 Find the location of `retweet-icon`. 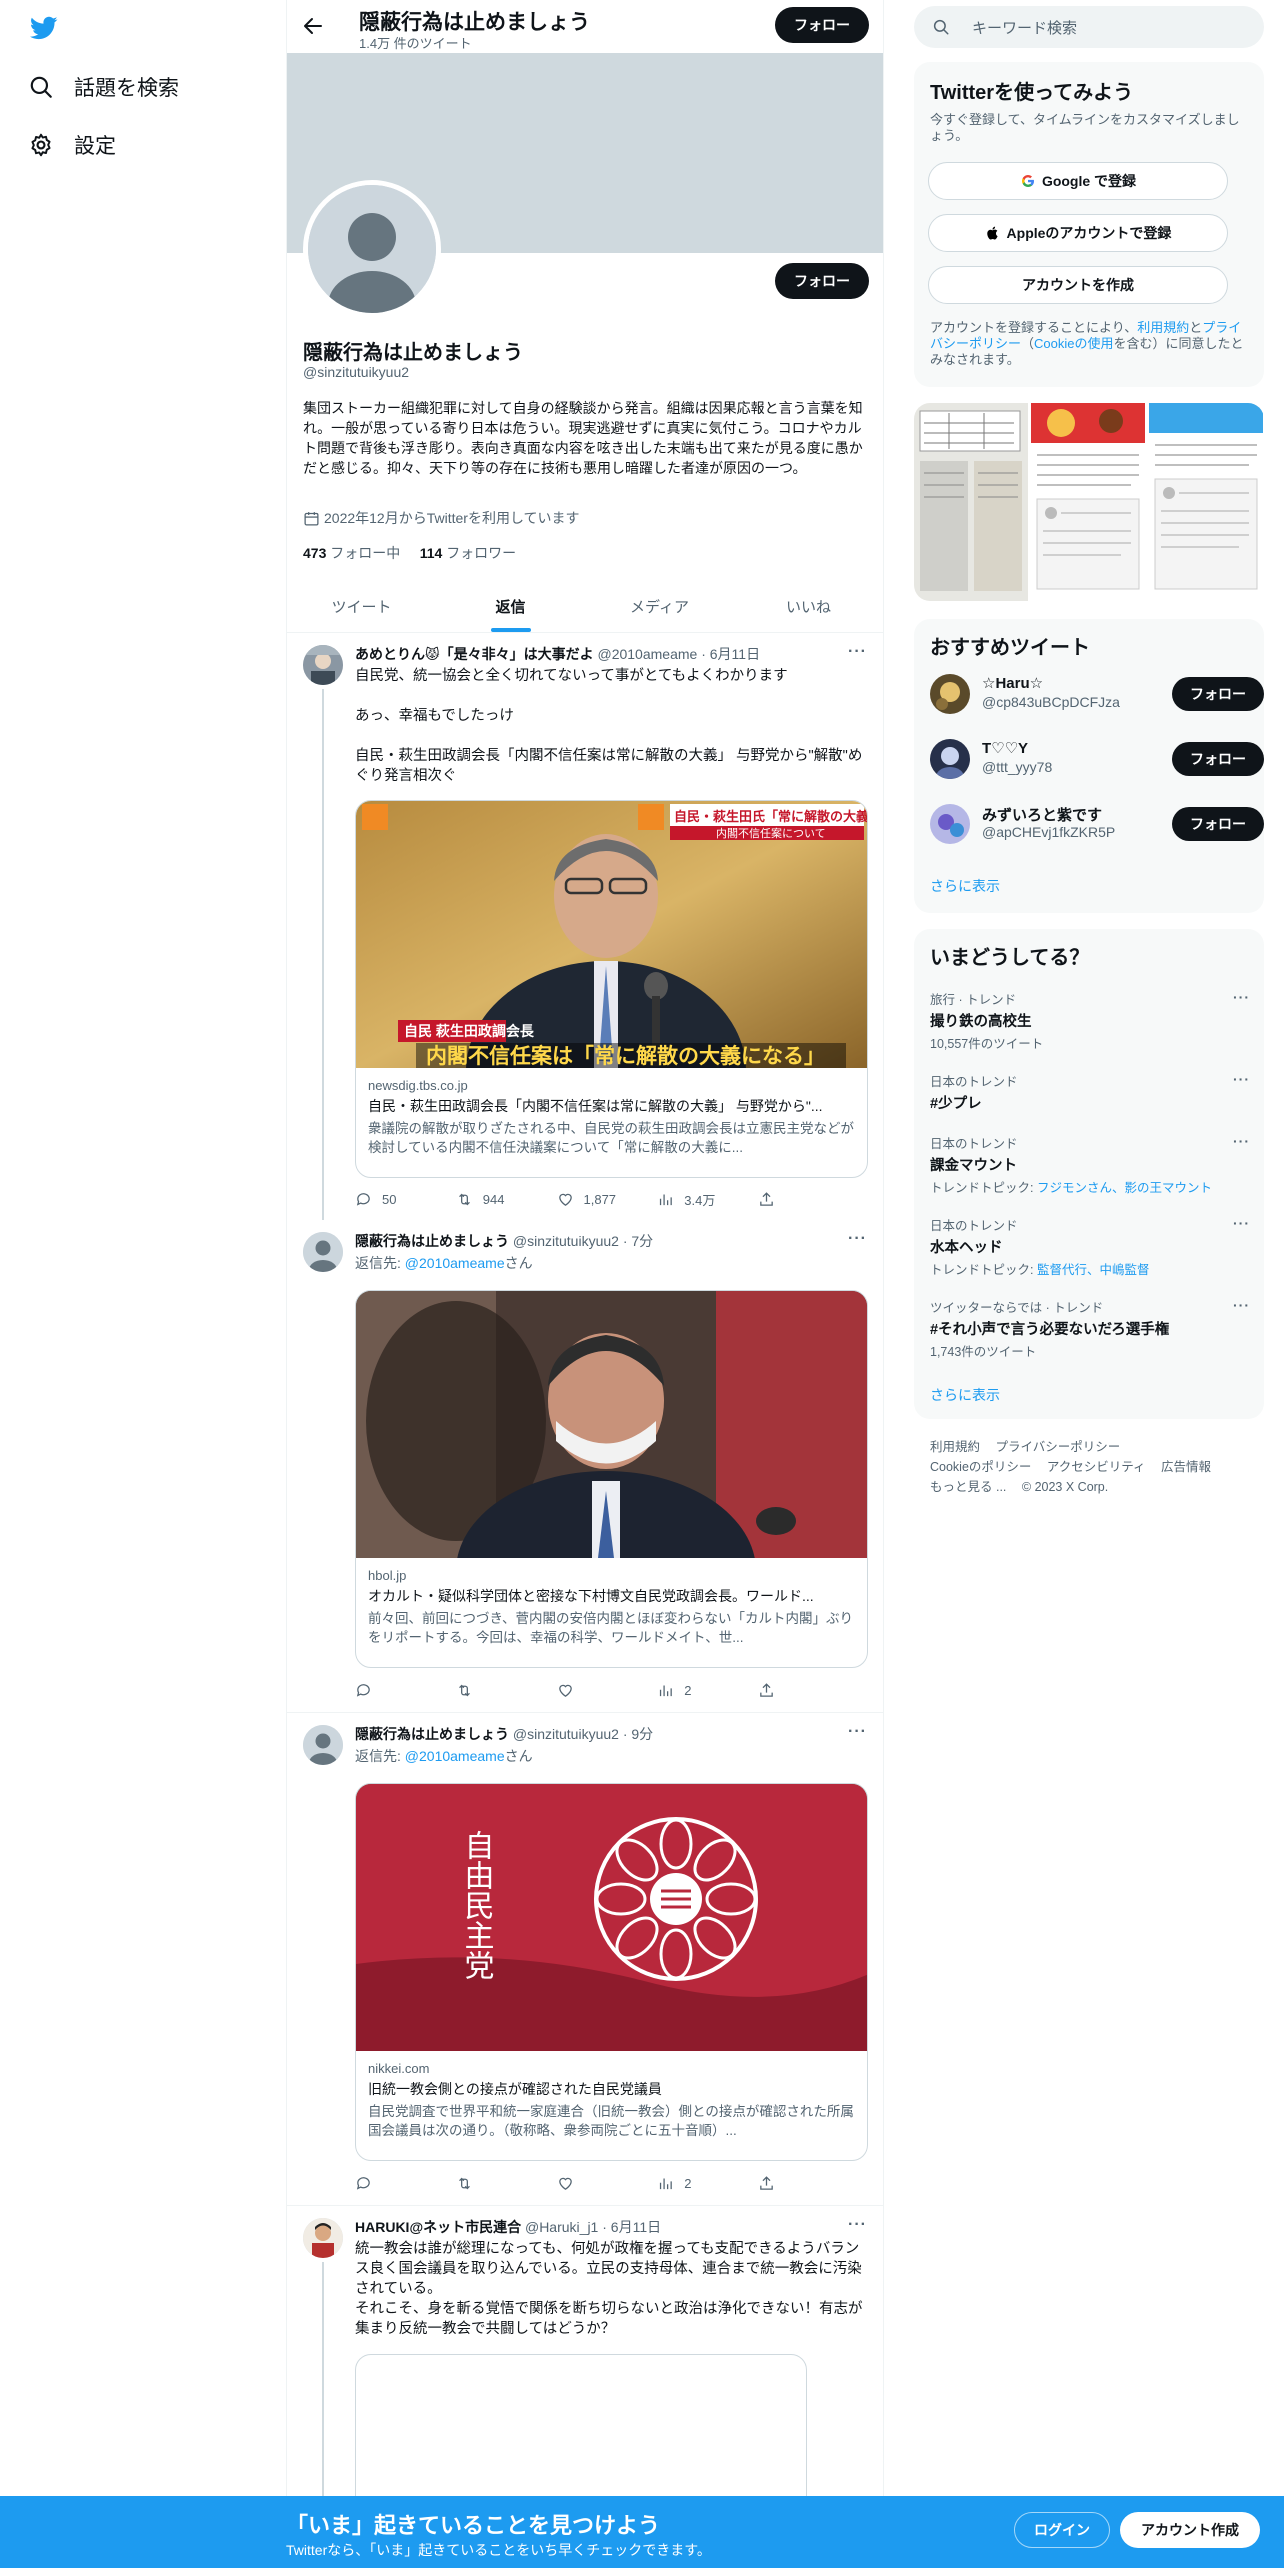

retweet-icon is located at coordinates (464, 2183).